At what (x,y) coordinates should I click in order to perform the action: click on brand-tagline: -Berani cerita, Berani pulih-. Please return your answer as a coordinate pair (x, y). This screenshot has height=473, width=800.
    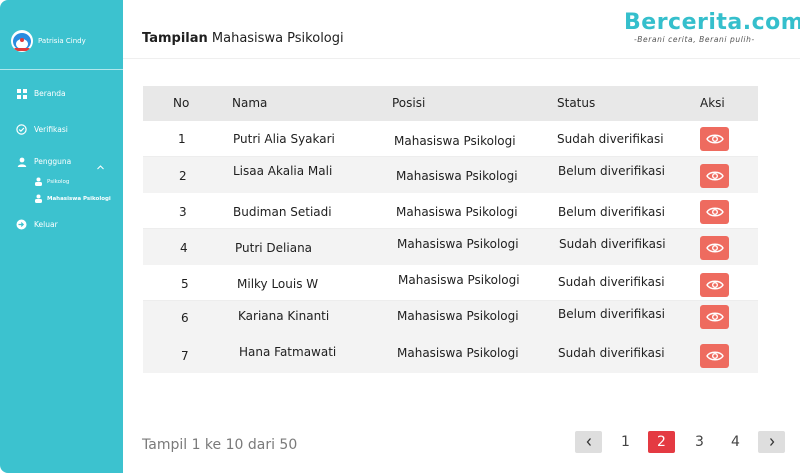
    Looking at the image, I should click on (694, 39).